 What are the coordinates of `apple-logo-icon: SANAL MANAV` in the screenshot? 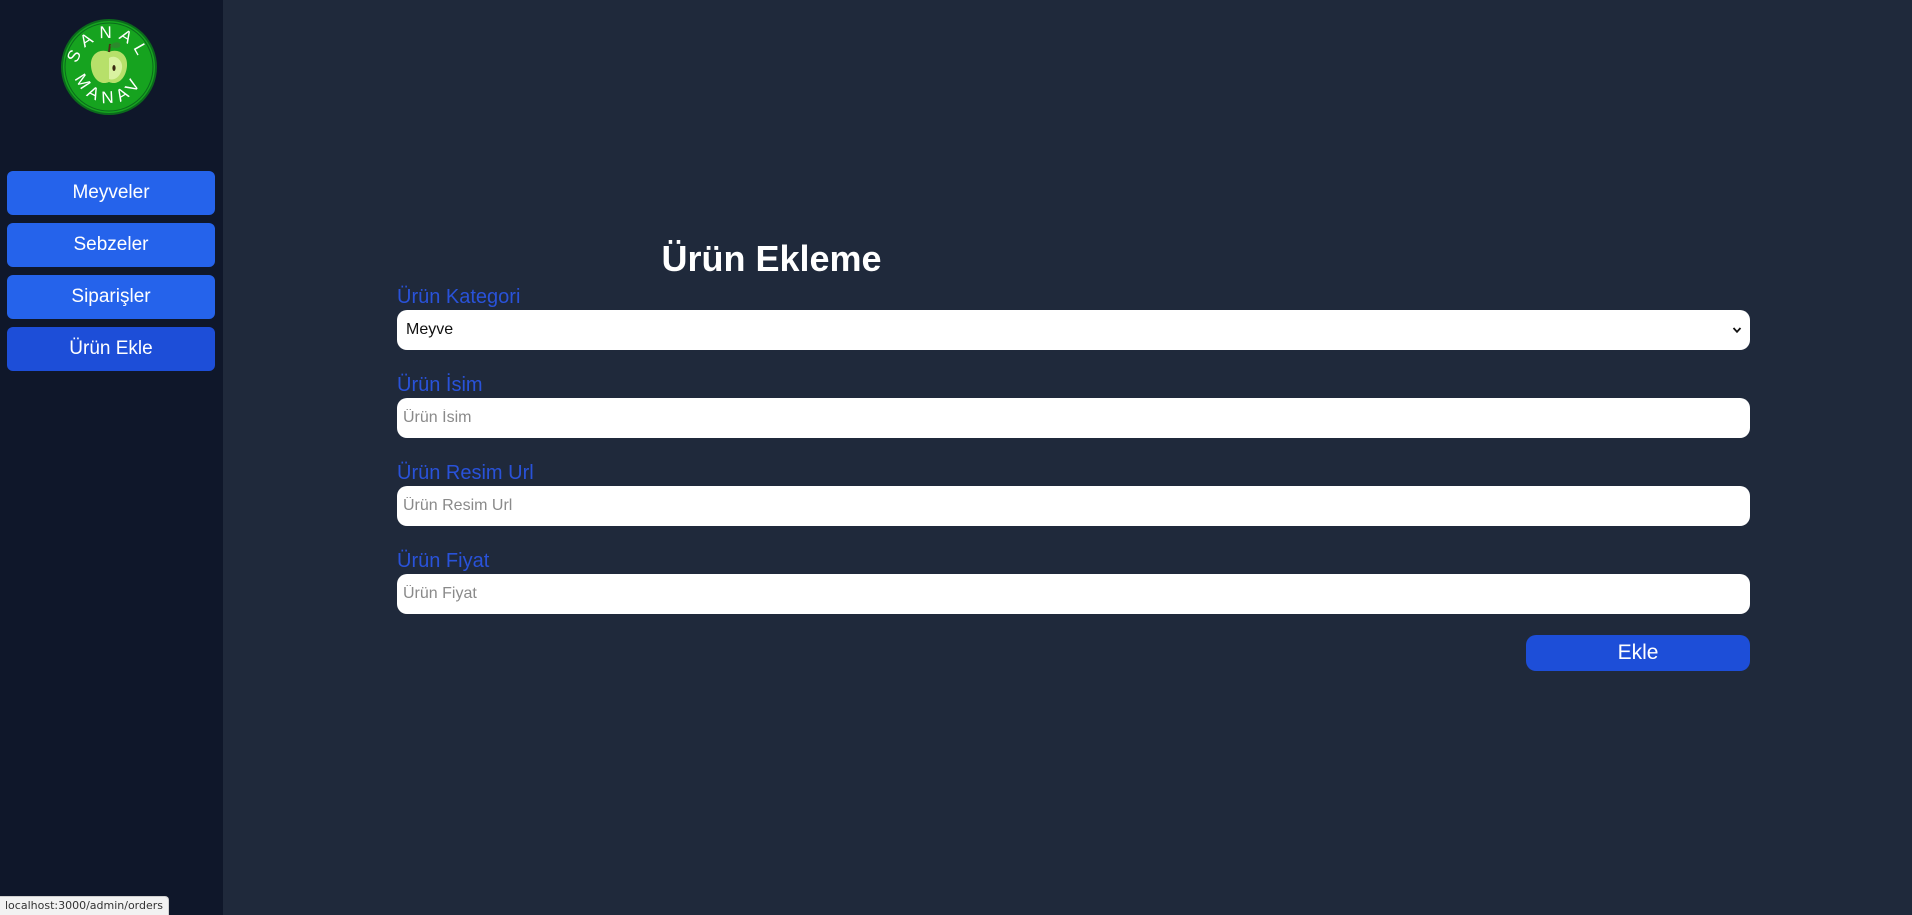 It's located at (109, 67).